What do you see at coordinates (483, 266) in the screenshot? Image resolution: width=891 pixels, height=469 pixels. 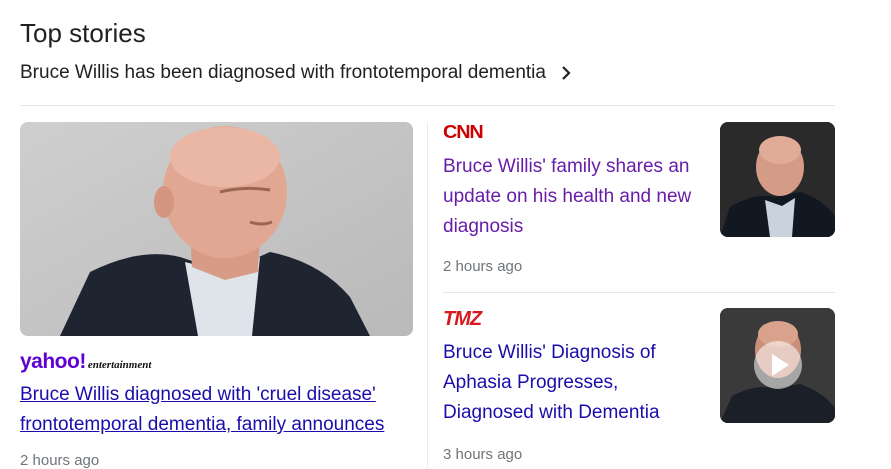 I see `side-story-time: 2 hours ago` at bounding box center [483, 266].